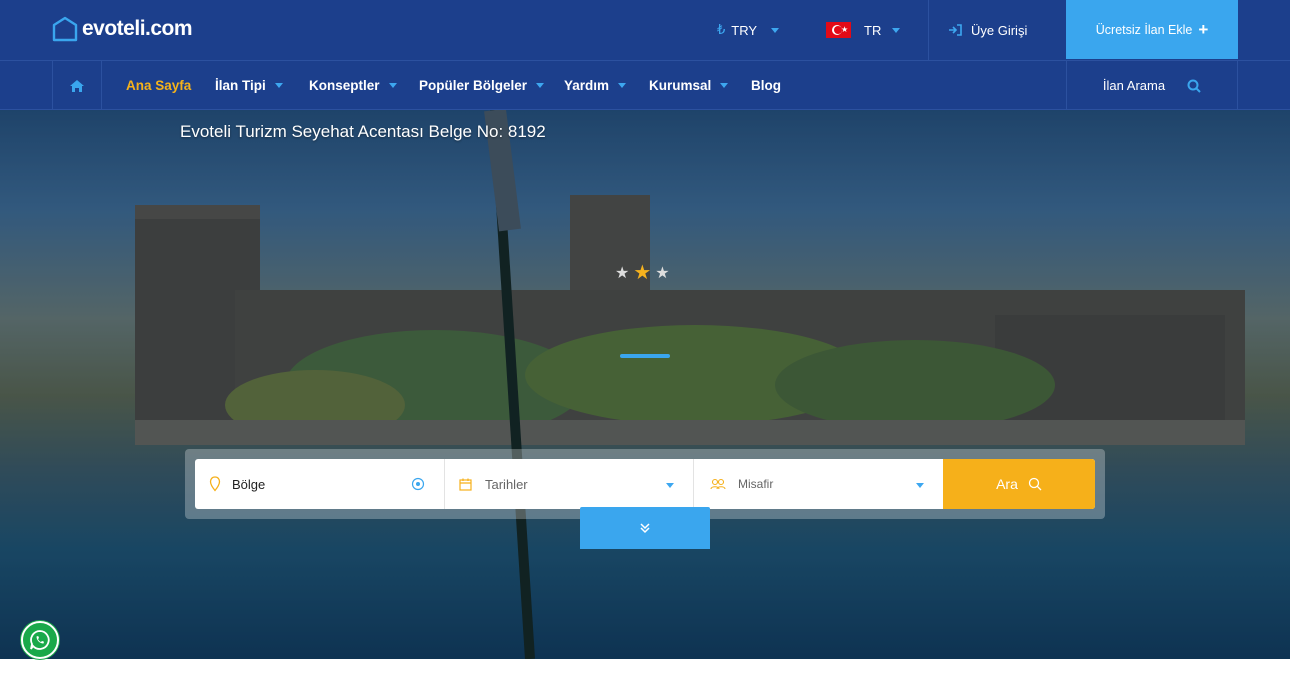 This screenshot has height=680, width=1290. I want to click on locate-icon, so click(418, 484).